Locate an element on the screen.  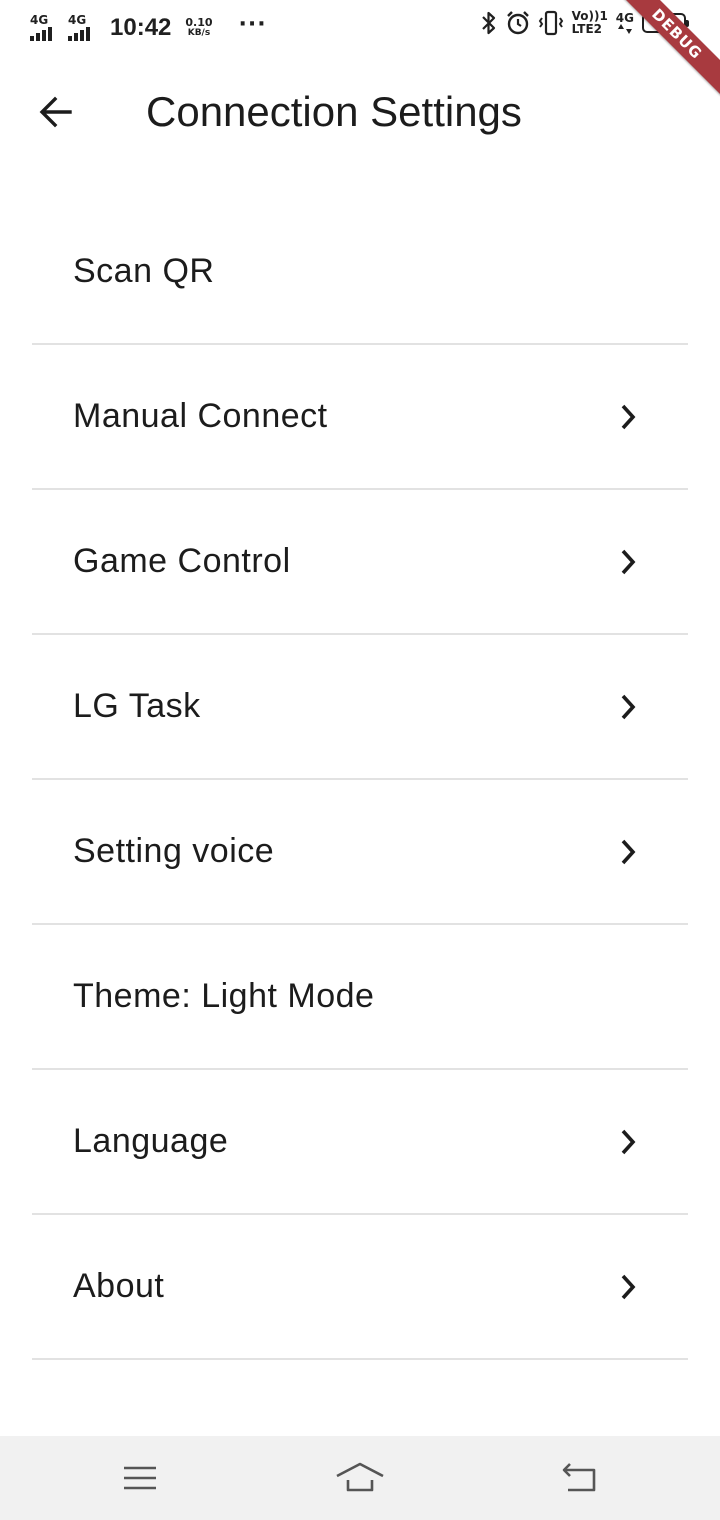
volte-sim: 1 is located at coordinates (603, 16).